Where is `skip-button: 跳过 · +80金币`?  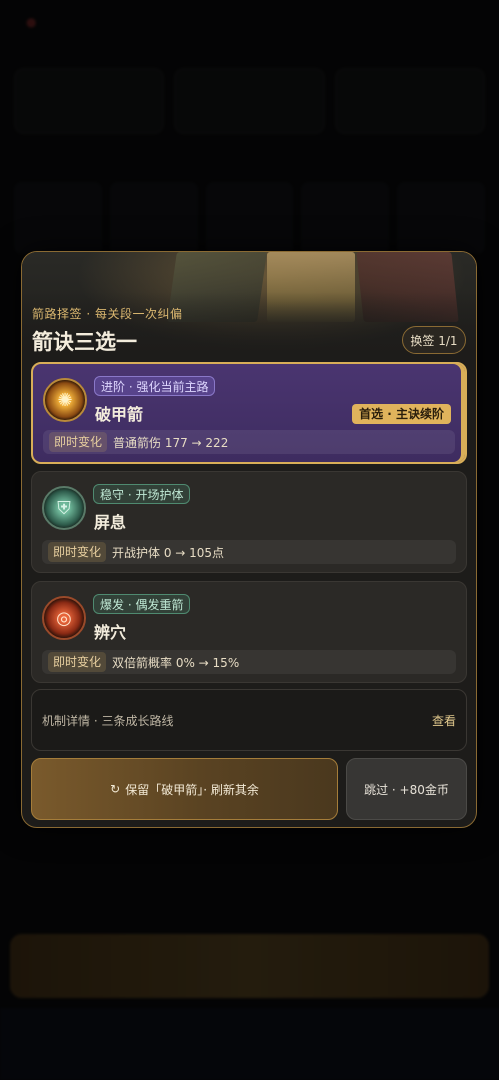
skip-button: 跳过 · +80金币 is located at coordinates (406, 789).